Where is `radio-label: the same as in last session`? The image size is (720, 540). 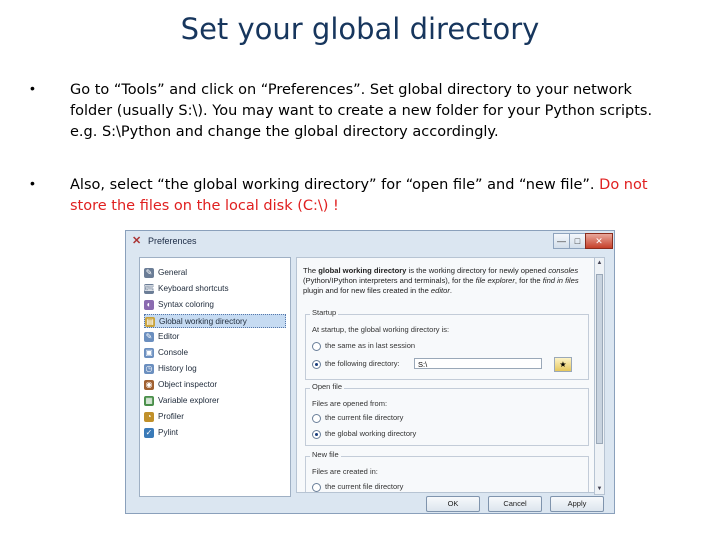
radio-label: the same as in last session is located at coordinates (370, 345).